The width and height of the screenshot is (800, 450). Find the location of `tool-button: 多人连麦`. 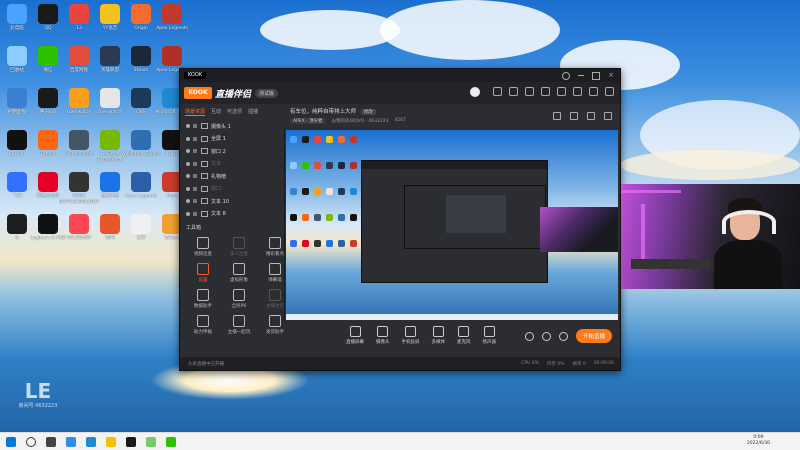

tool-button: 多人连麦 is located at coordinates (239, 247).